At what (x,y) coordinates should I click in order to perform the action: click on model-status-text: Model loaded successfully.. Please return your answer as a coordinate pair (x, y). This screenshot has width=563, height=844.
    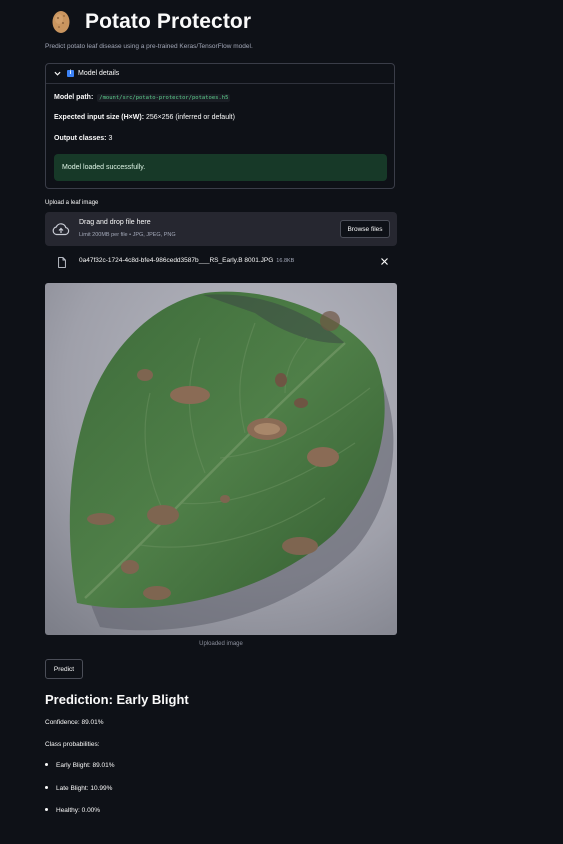
    Looking at the image, I should click on (104, 167).